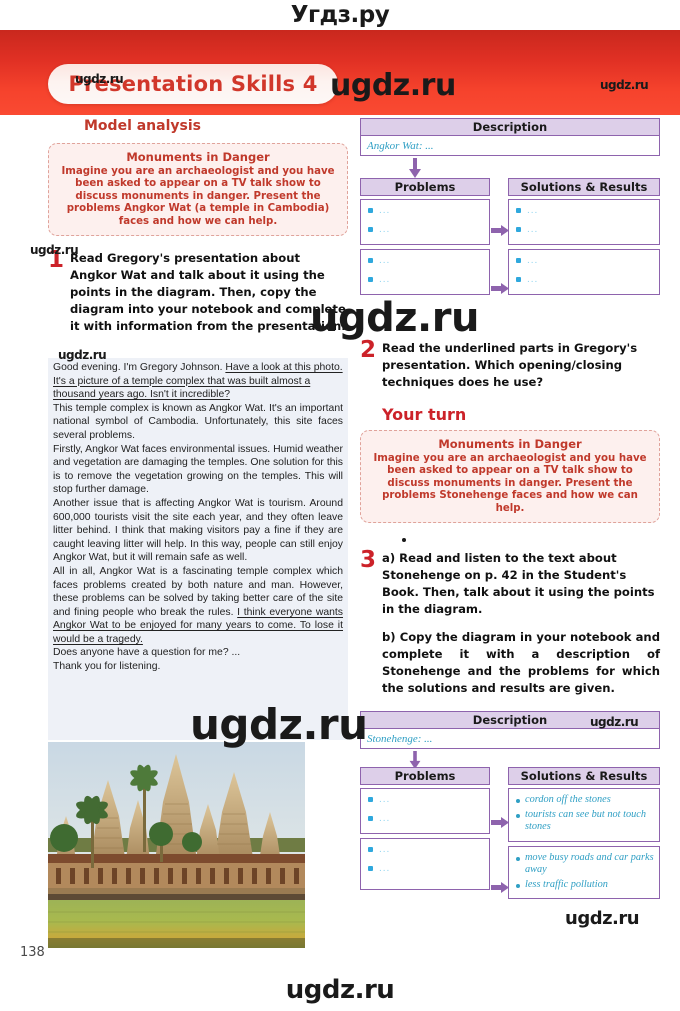 This screenshot has width=680, height=1011. Describe the element at coordinates (142, 126) in the screenshot. I see `section-heading-model-analysis: Model analysis` at that location.